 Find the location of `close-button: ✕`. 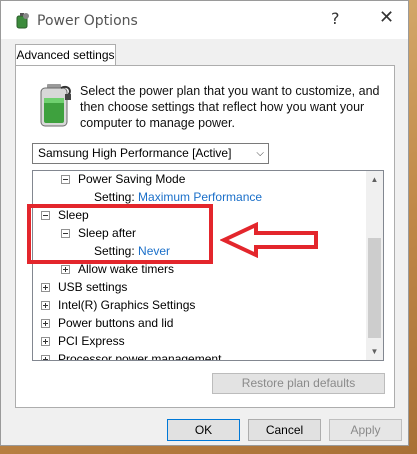

close-button: ✕ is located at coordinates (386, 17).